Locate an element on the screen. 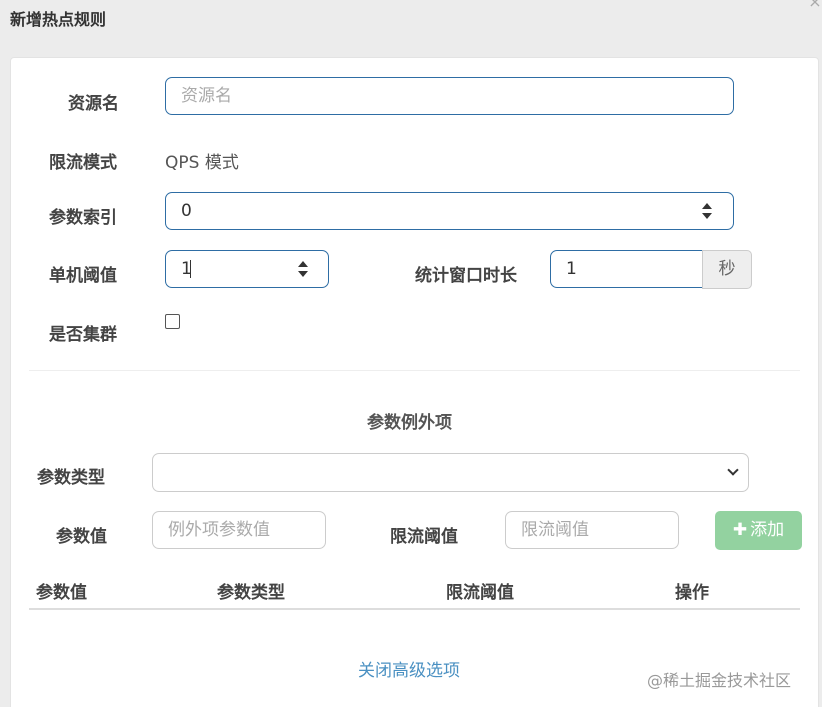  chevron-down-icon is located at coordinates (733, 470).